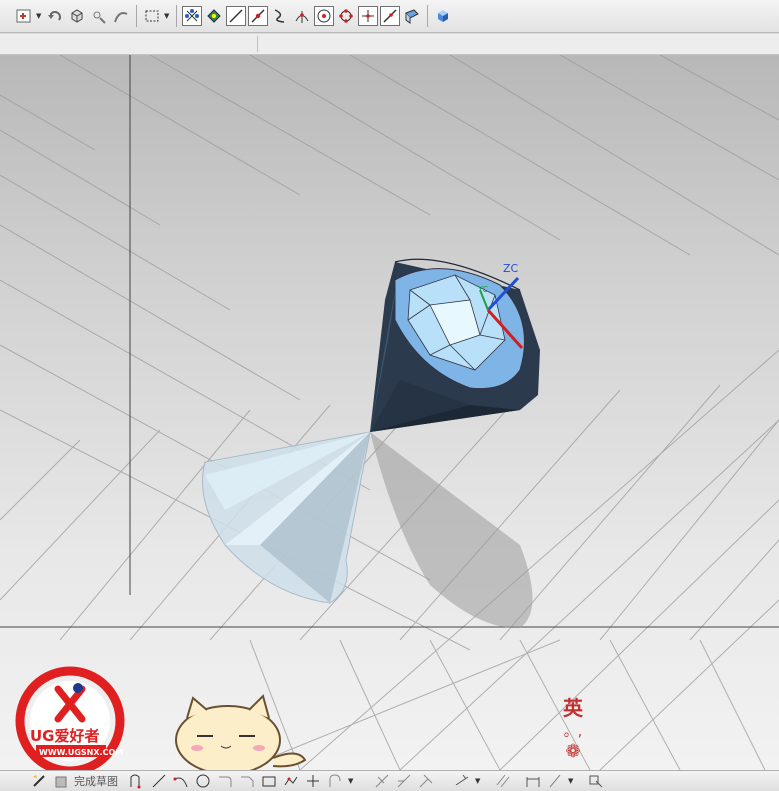 Image resolution: width=779 pixels, height=791 pixels. I want to click on deco-char-3: ❁, so click(573, 751).